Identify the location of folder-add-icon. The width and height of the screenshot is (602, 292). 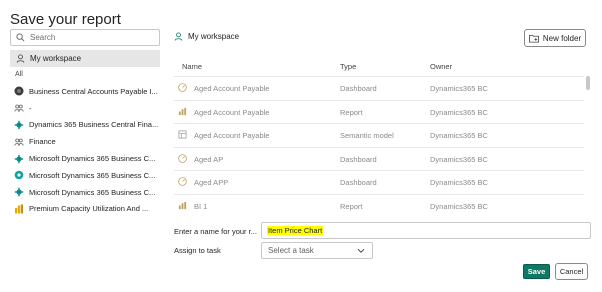
(533, 38).